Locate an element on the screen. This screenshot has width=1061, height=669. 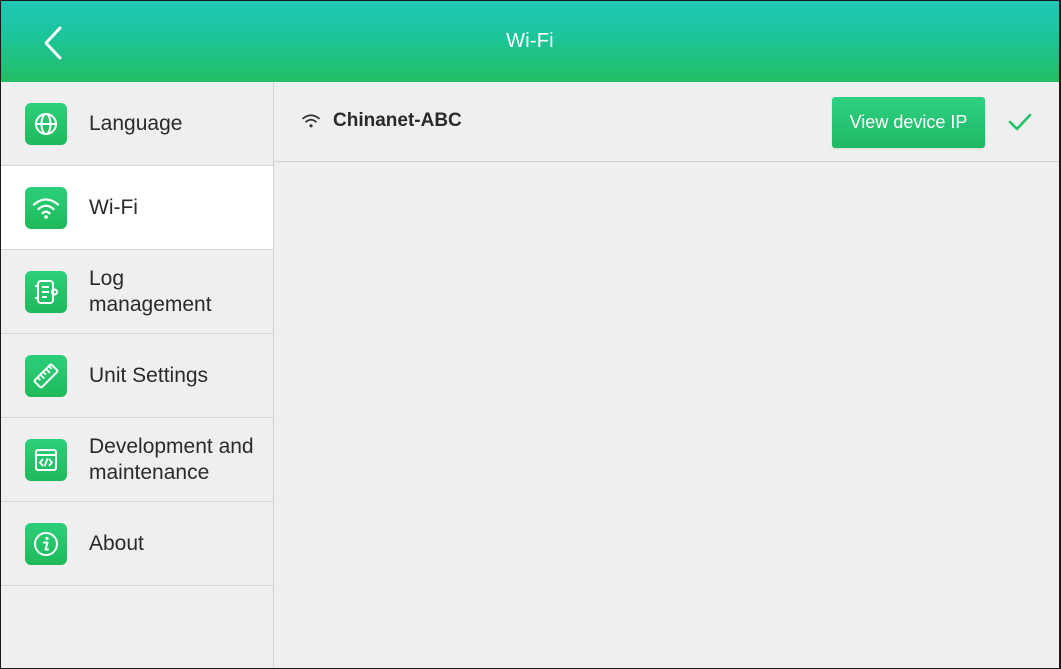
globe-icon is located at coordinates (46, 123).